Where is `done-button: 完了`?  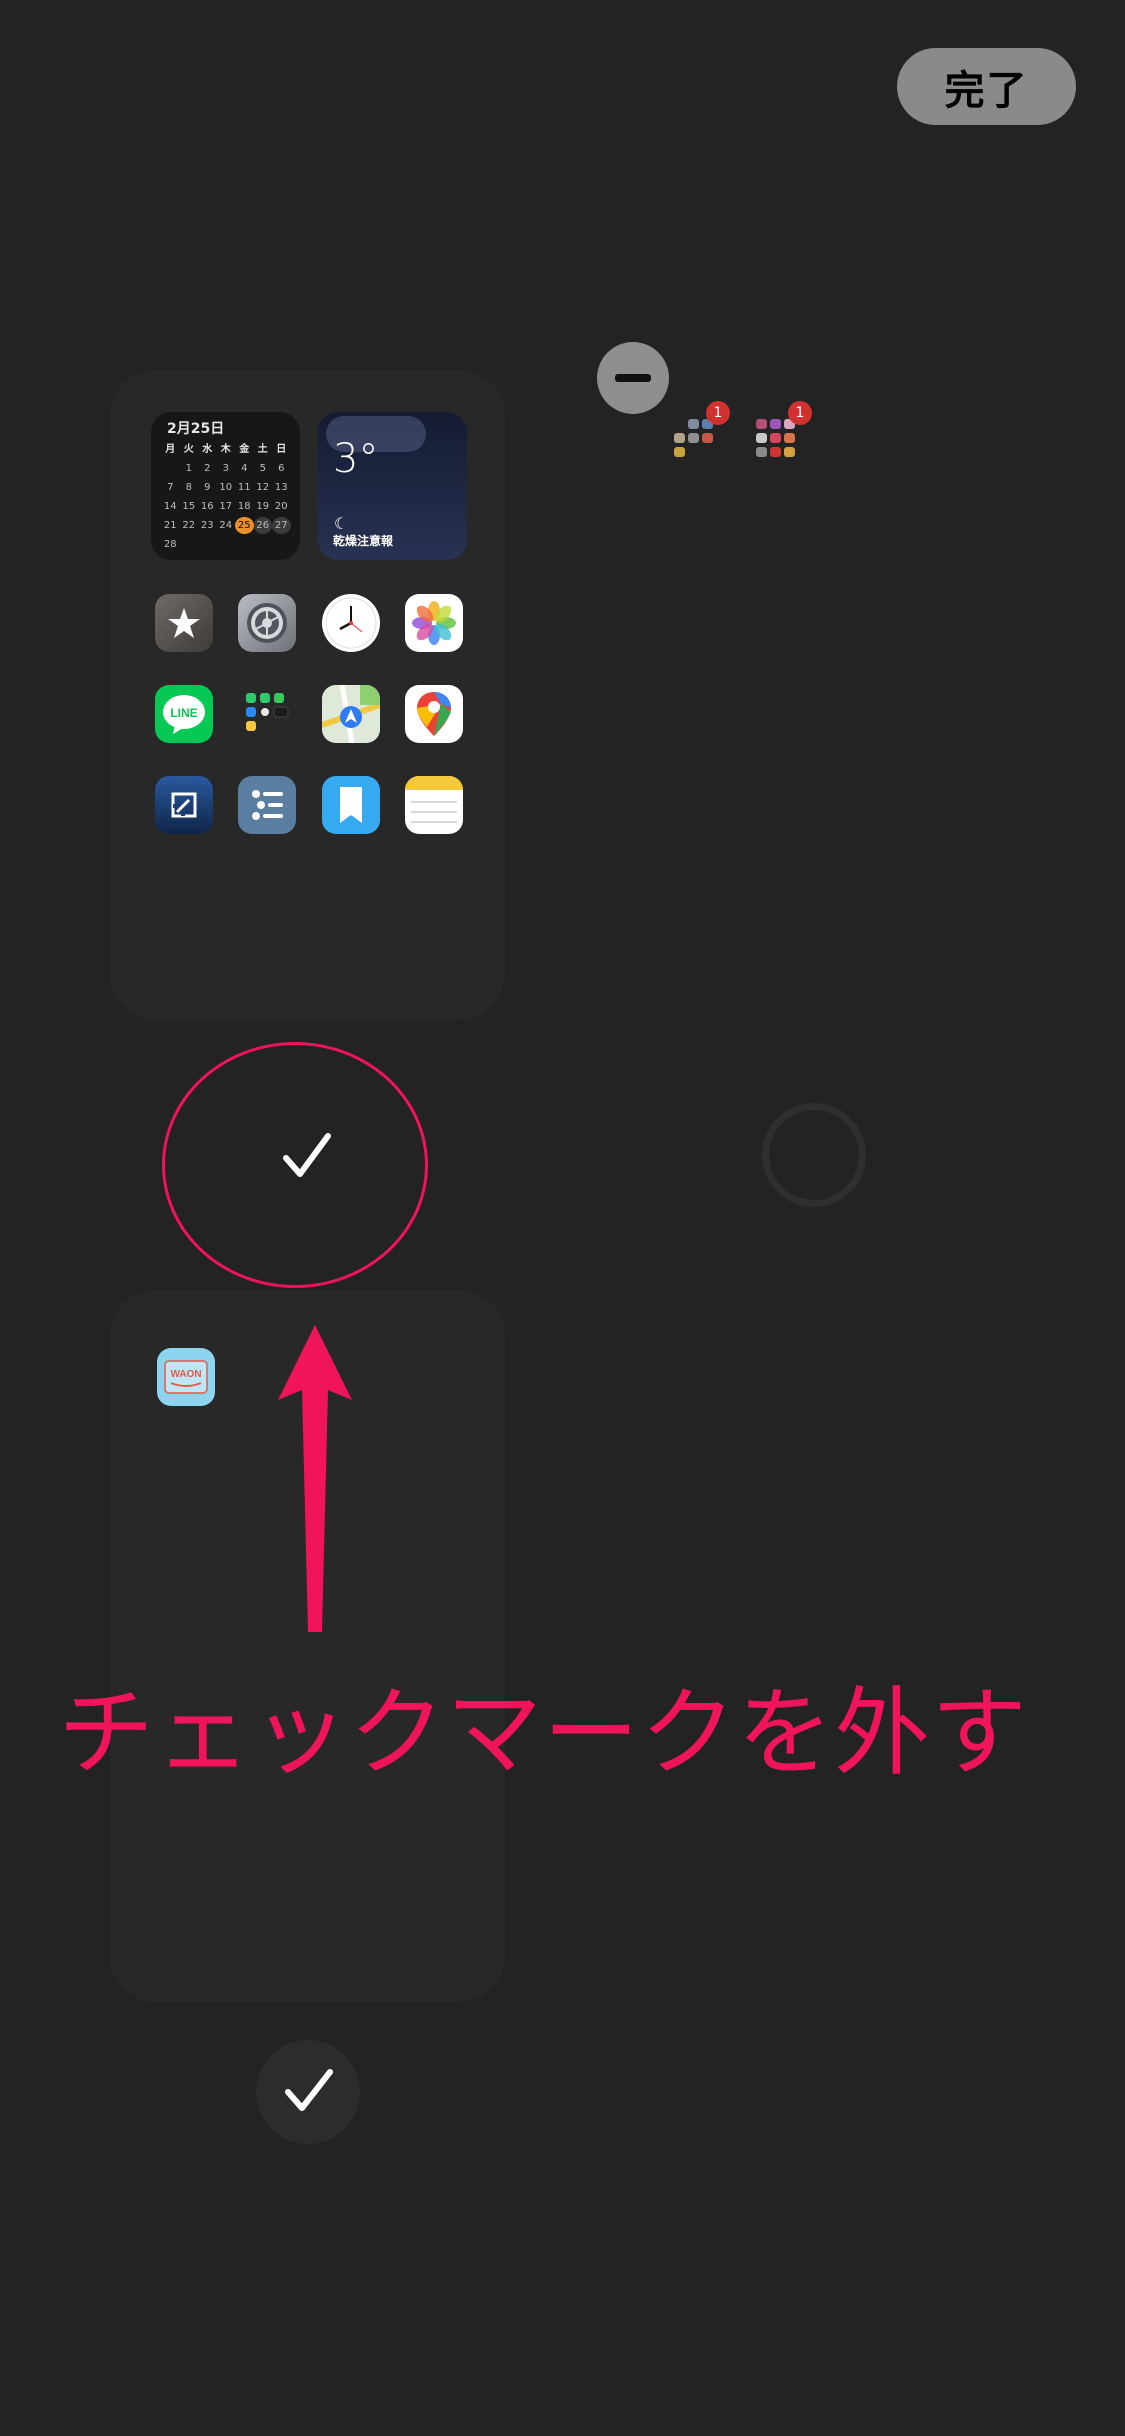 done-button: 完了 is located at coordinates (986, 86).